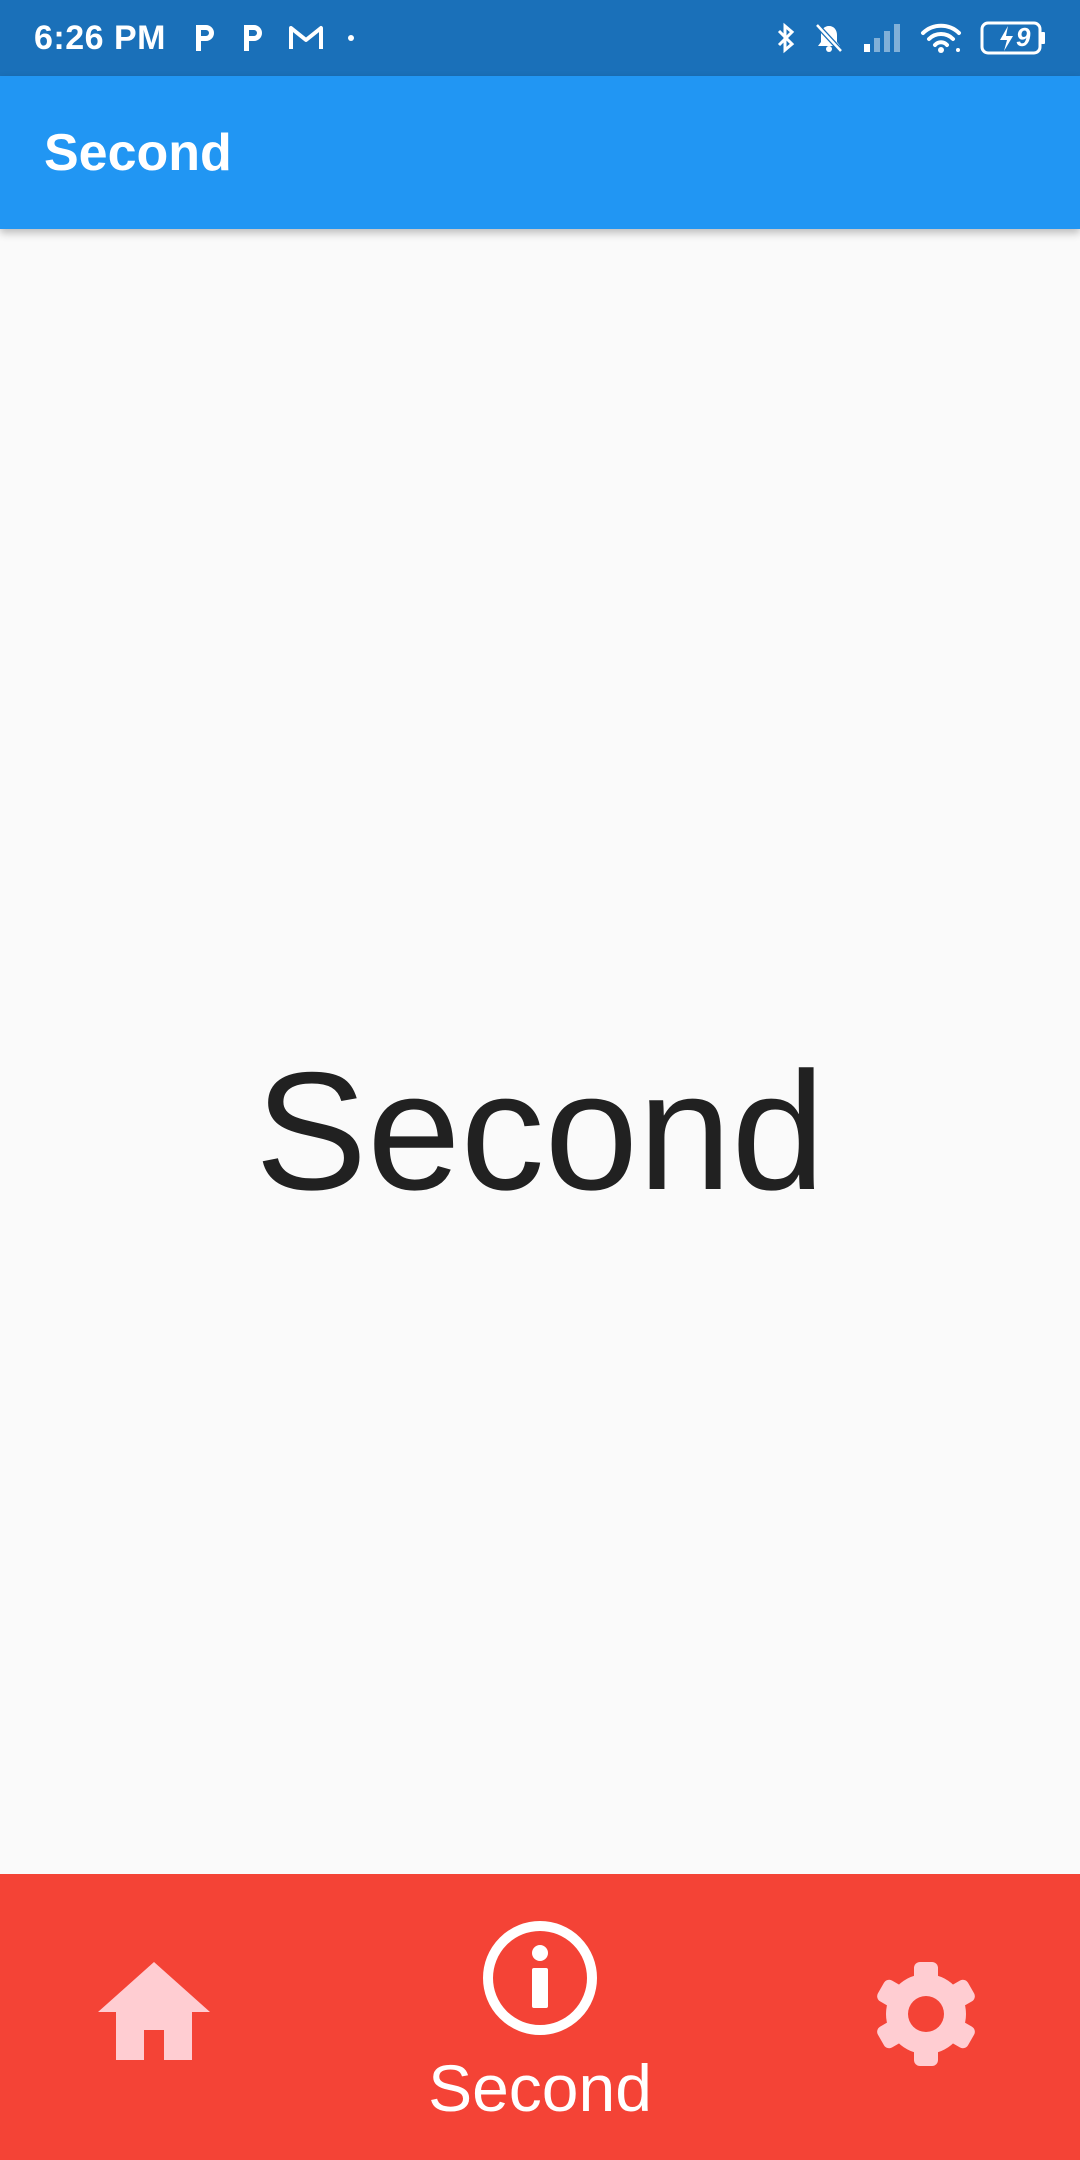 This screenshot has height=2160, width=1080. What do you see at coordinates (882, 38) in the screenshot?
I see `signal-icon` at bounding box center [882, 38].